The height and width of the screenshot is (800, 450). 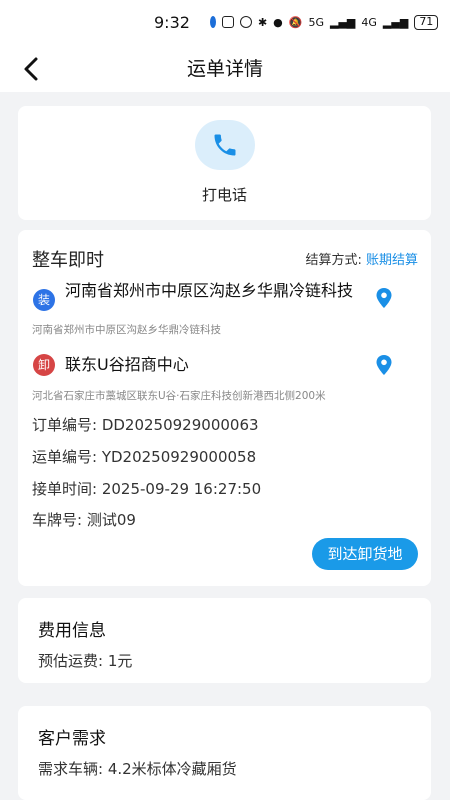 I want to click on app-blue-ring-icon, so click(x=212, y=22).